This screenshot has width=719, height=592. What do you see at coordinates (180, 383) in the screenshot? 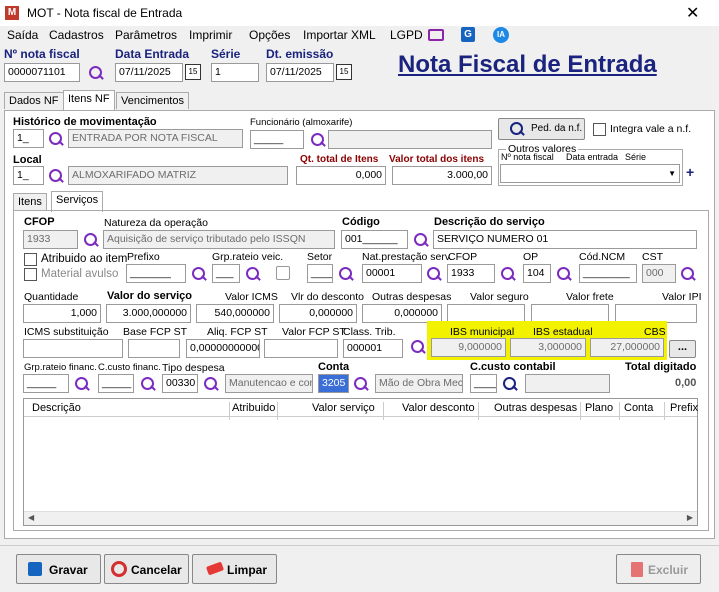
I see `tipo-despesa-code: 00330` at bounding box center [180, 383].